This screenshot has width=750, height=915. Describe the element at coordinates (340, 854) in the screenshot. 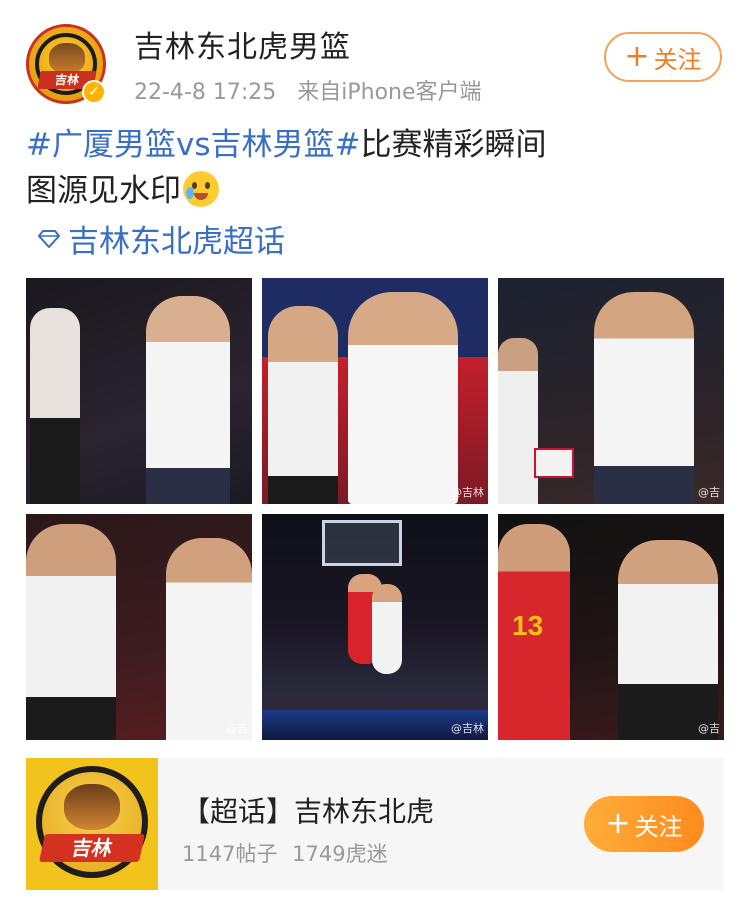

I see `fan-count: 1749虎迷` at that location.